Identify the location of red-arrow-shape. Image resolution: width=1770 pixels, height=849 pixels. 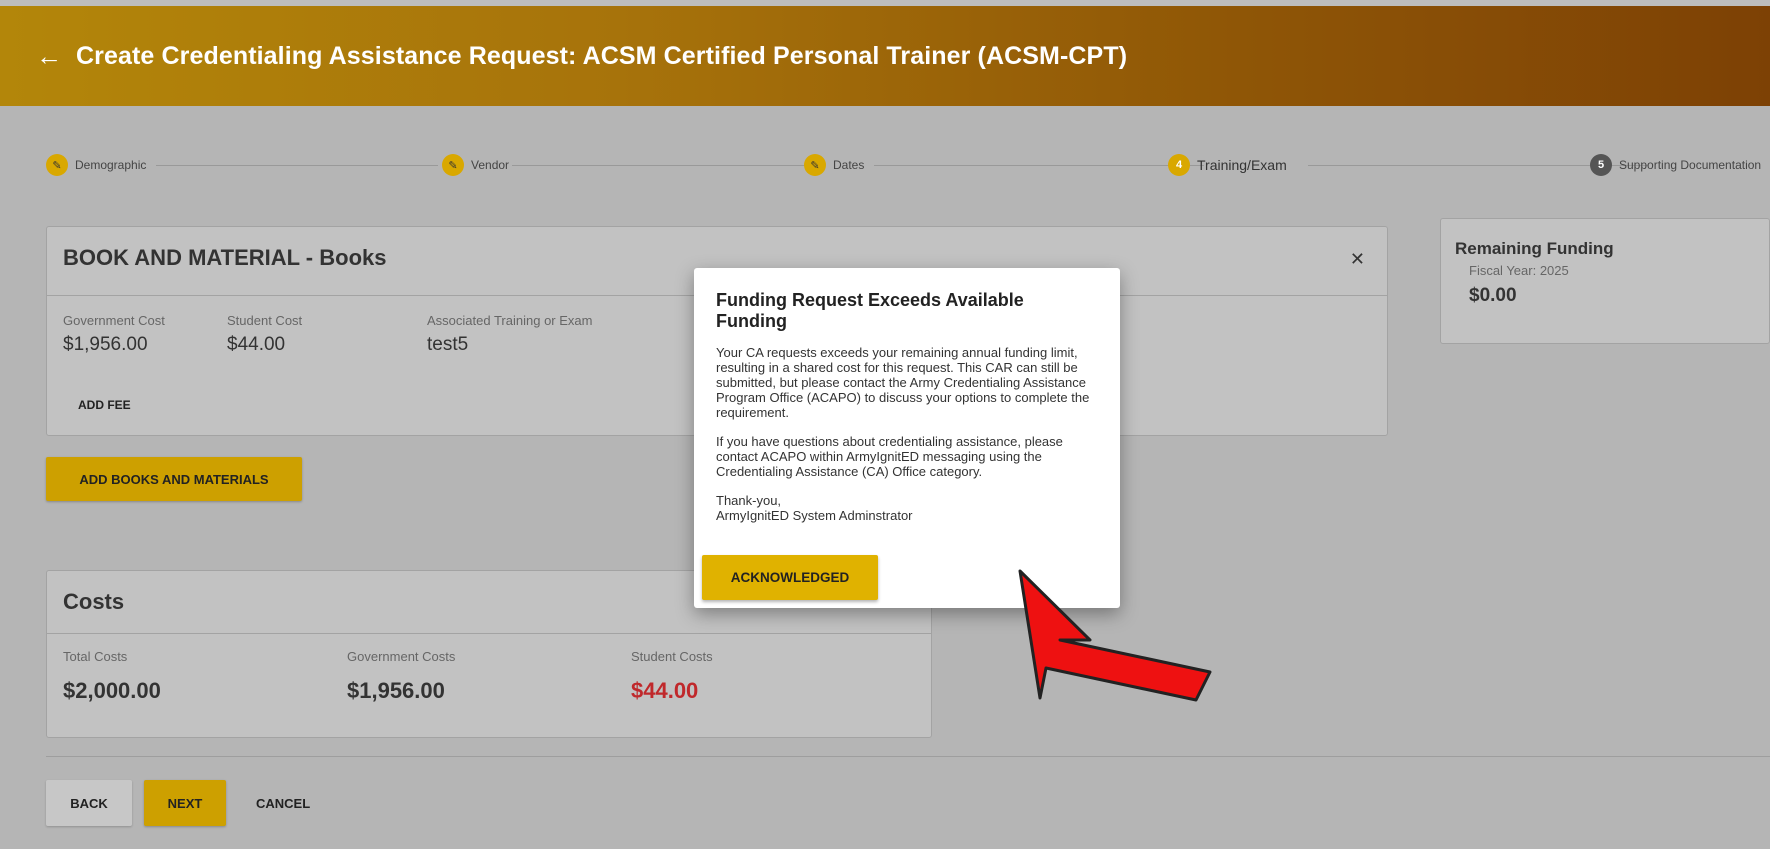
(1115, 635).